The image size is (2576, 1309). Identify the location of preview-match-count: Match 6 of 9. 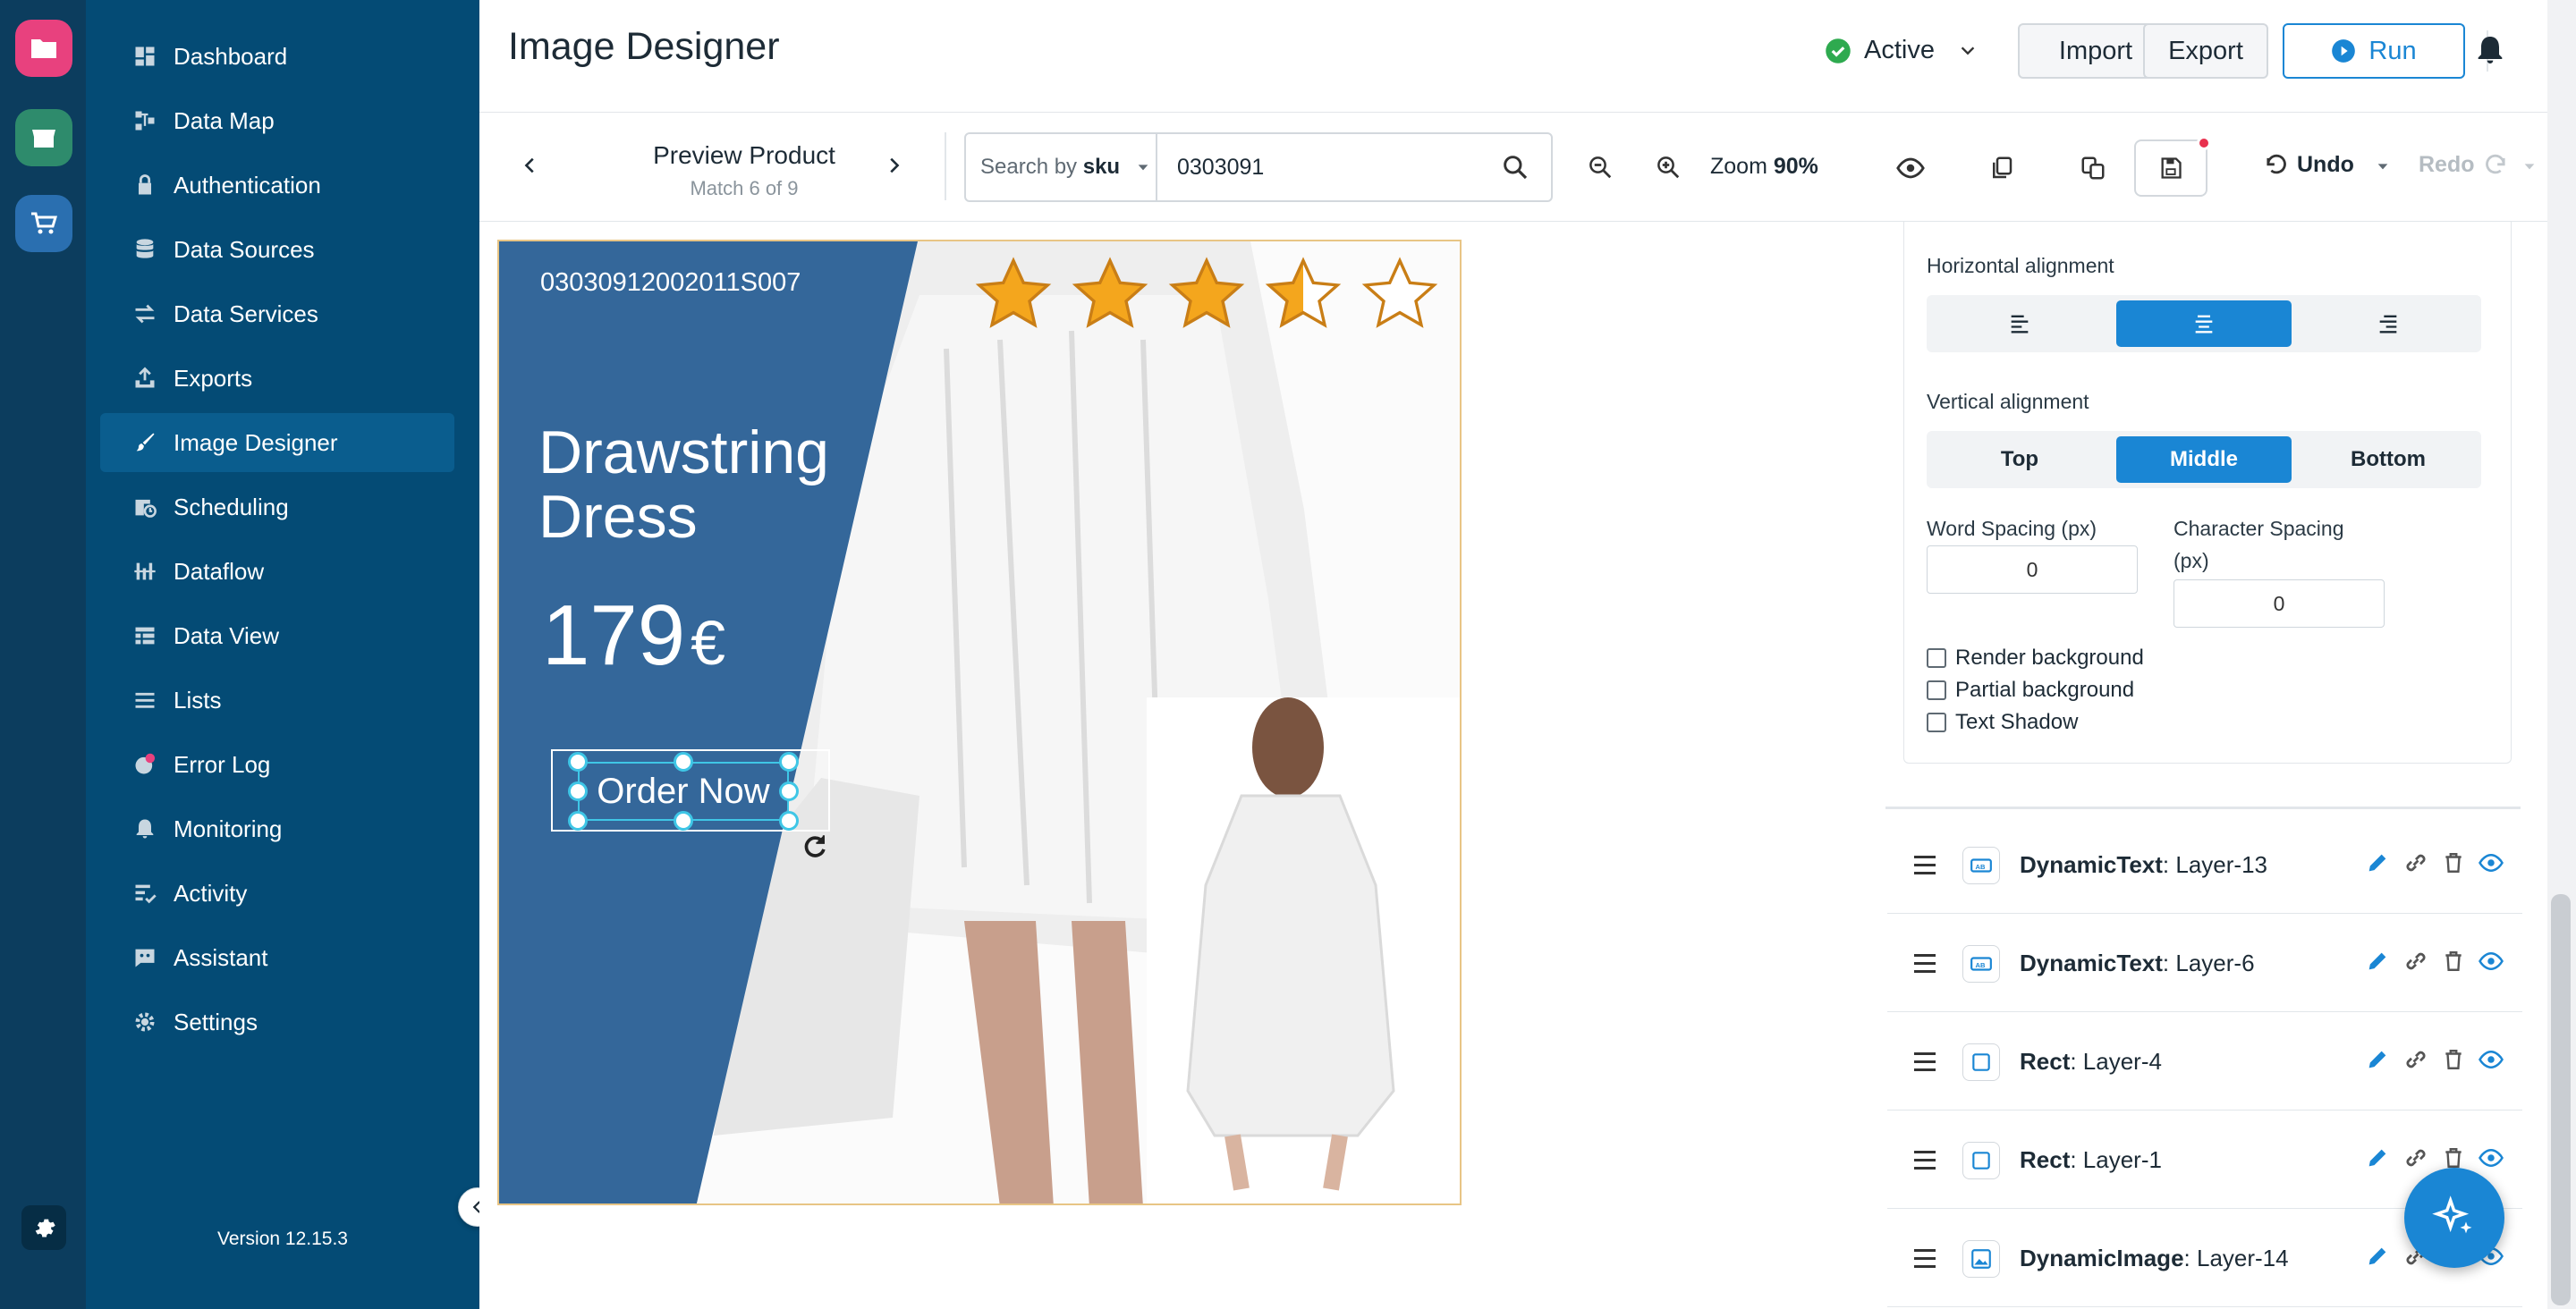
(744, 188).